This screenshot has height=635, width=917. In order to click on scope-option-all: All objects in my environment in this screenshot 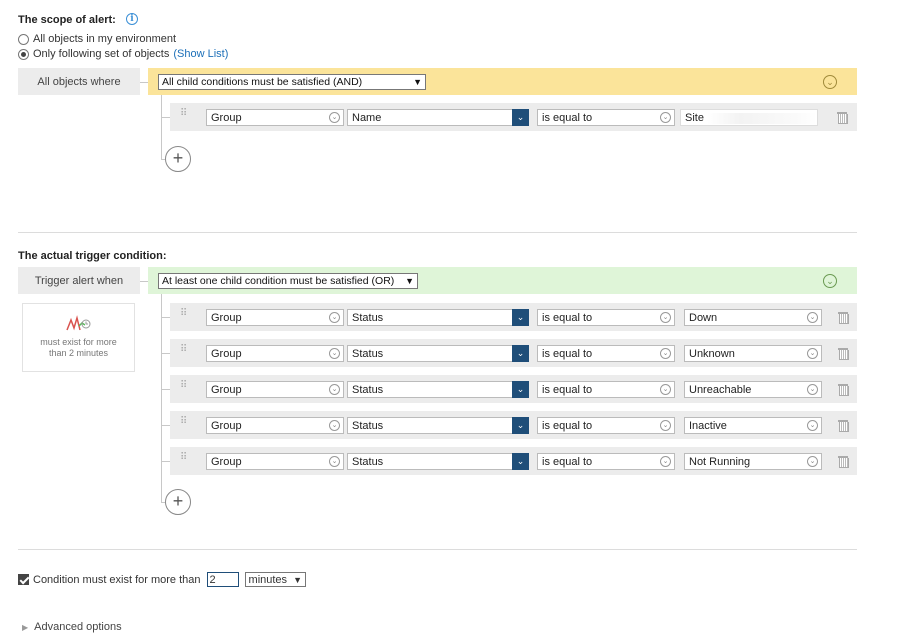, I will do `click(97, 39)`.